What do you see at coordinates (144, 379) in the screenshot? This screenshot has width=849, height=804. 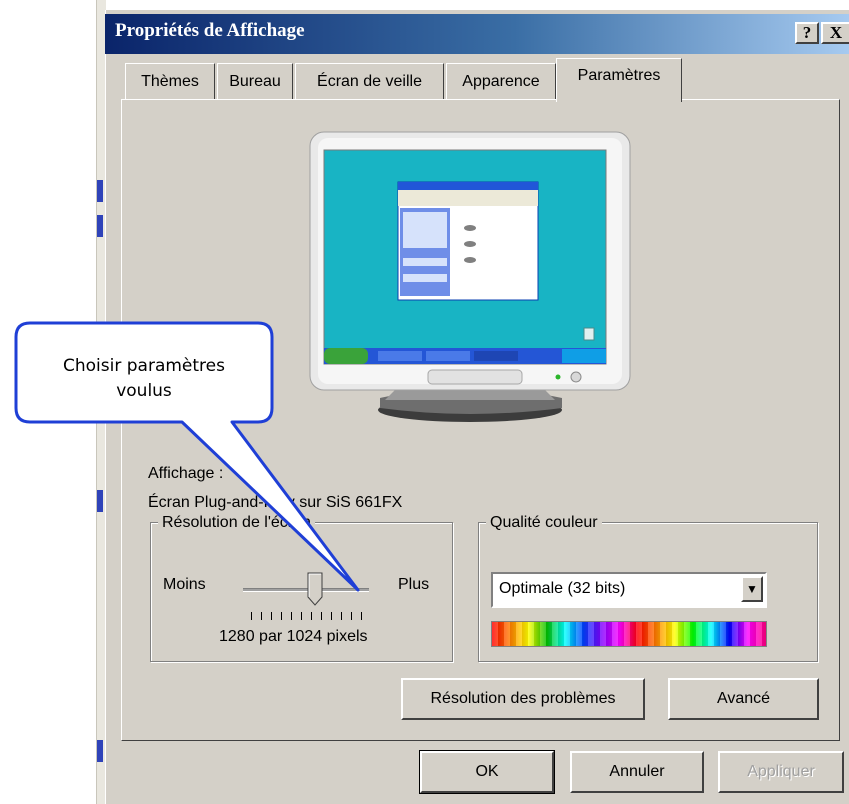 I see `callout-bubble: Choisir paramètres voulus` at bounding box center [144, 379].